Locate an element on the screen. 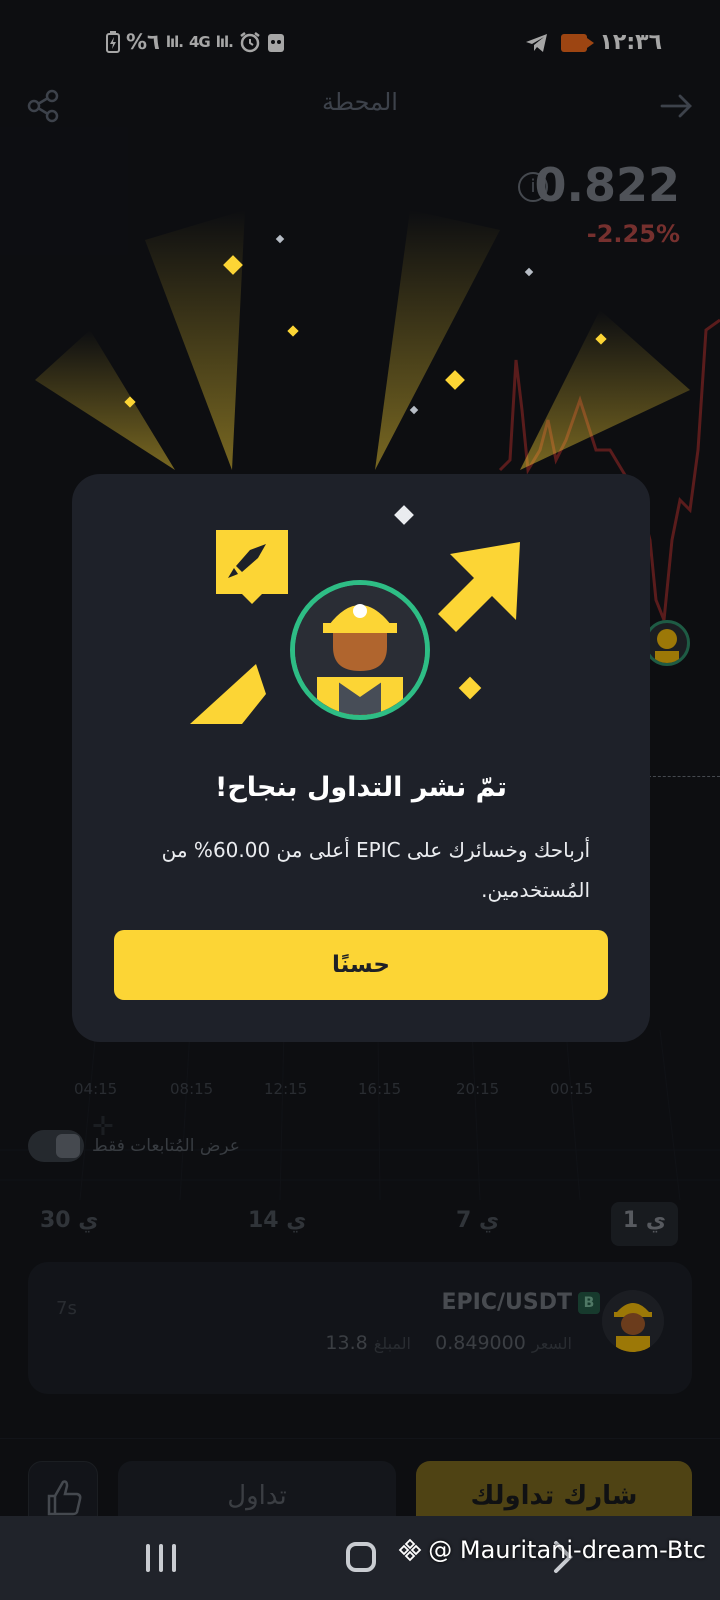 This screenshot has height=1600, width=720. arrow-up-right-icon is located at coordinates (479, 587).